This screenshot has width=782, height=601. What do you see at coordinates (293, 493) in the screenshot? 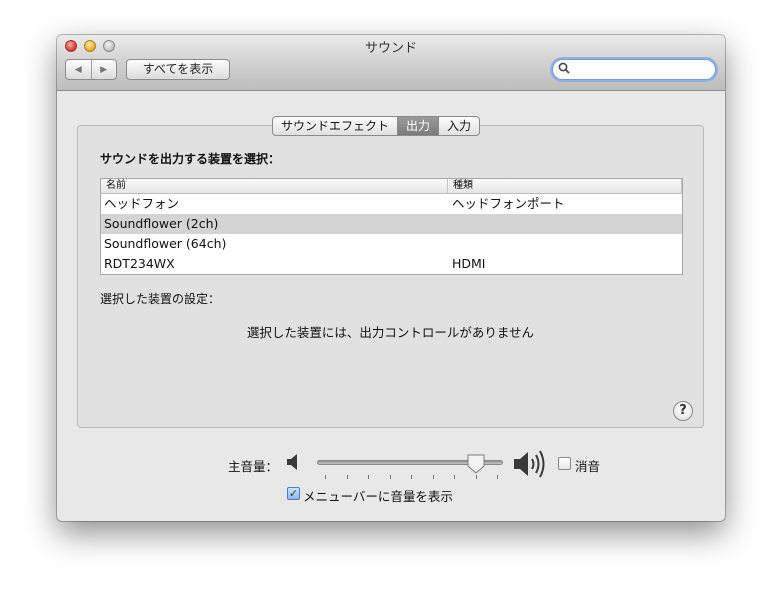
I see `show-volume-in-menubar-checkbox: ✓` at bounding box center [293, 493].